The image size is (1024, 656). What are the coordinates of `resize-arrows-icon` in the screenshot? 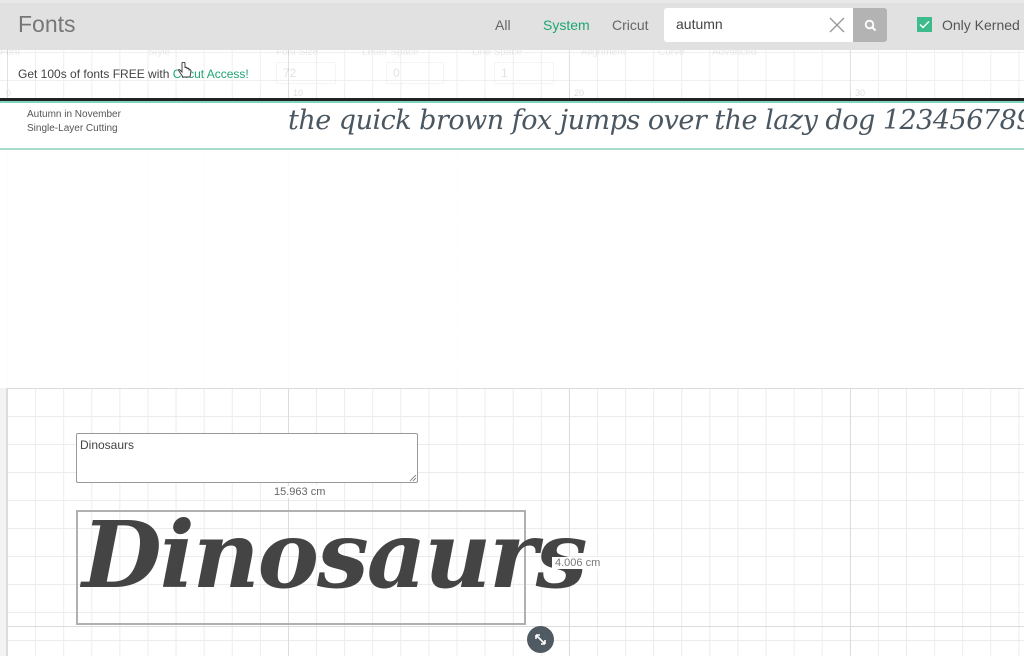 It's located at (540, 639).